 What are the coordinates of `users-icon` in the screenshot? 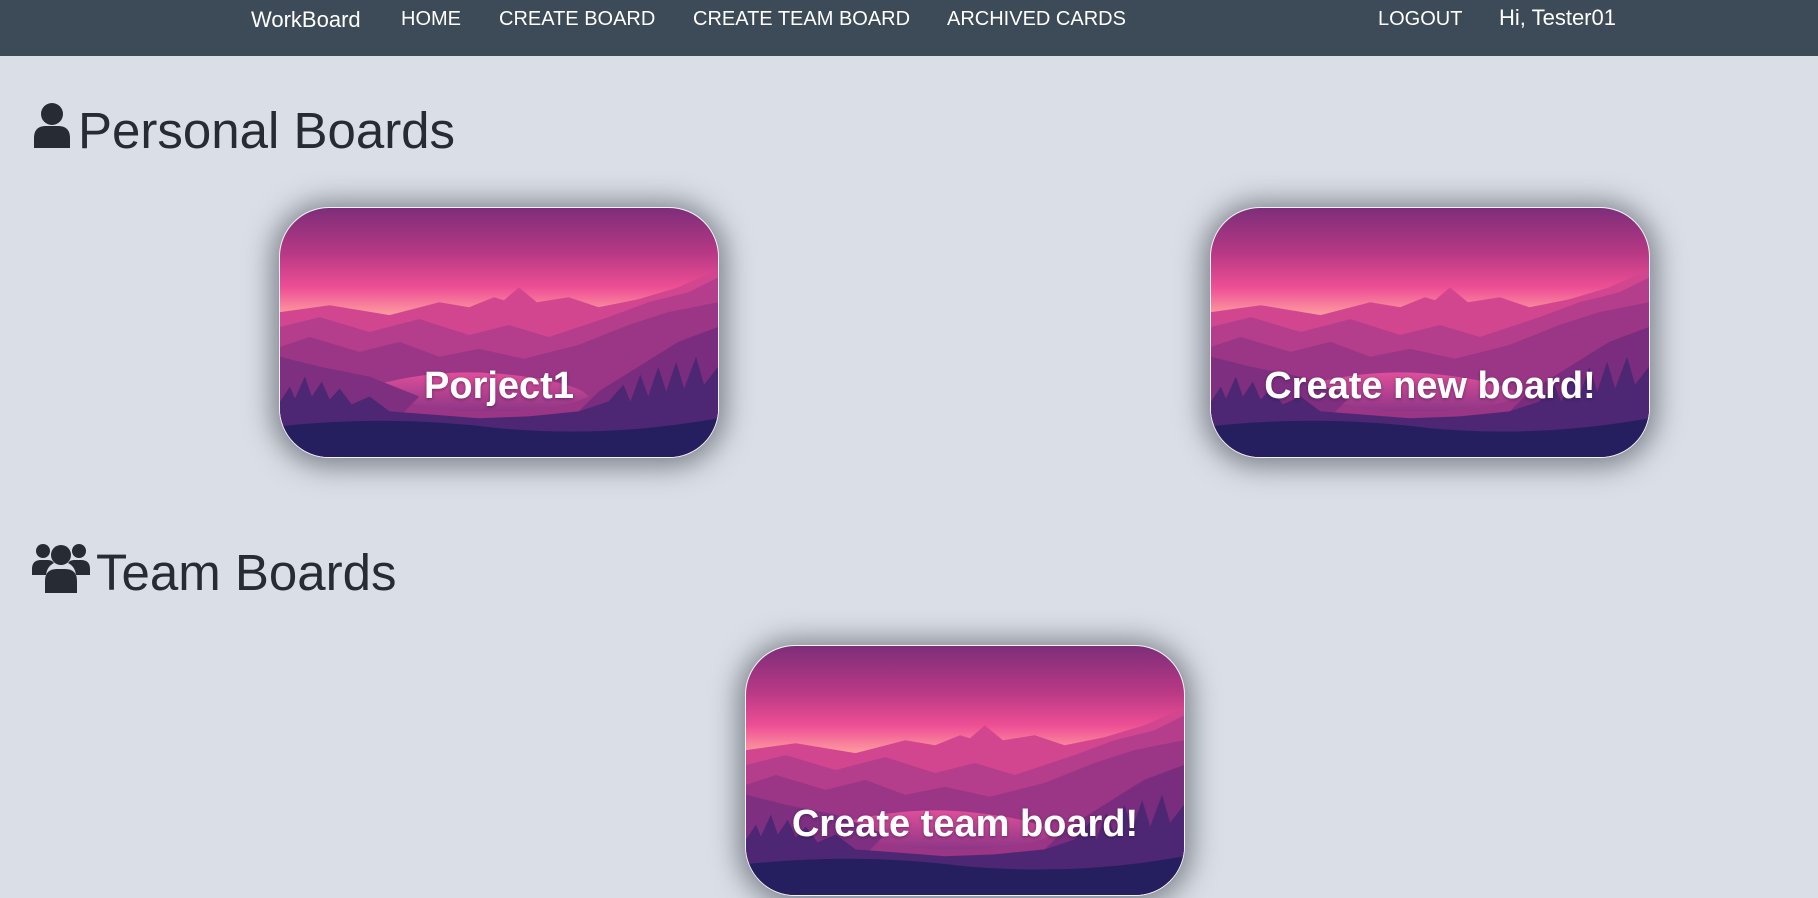 It's located at (61, 572).